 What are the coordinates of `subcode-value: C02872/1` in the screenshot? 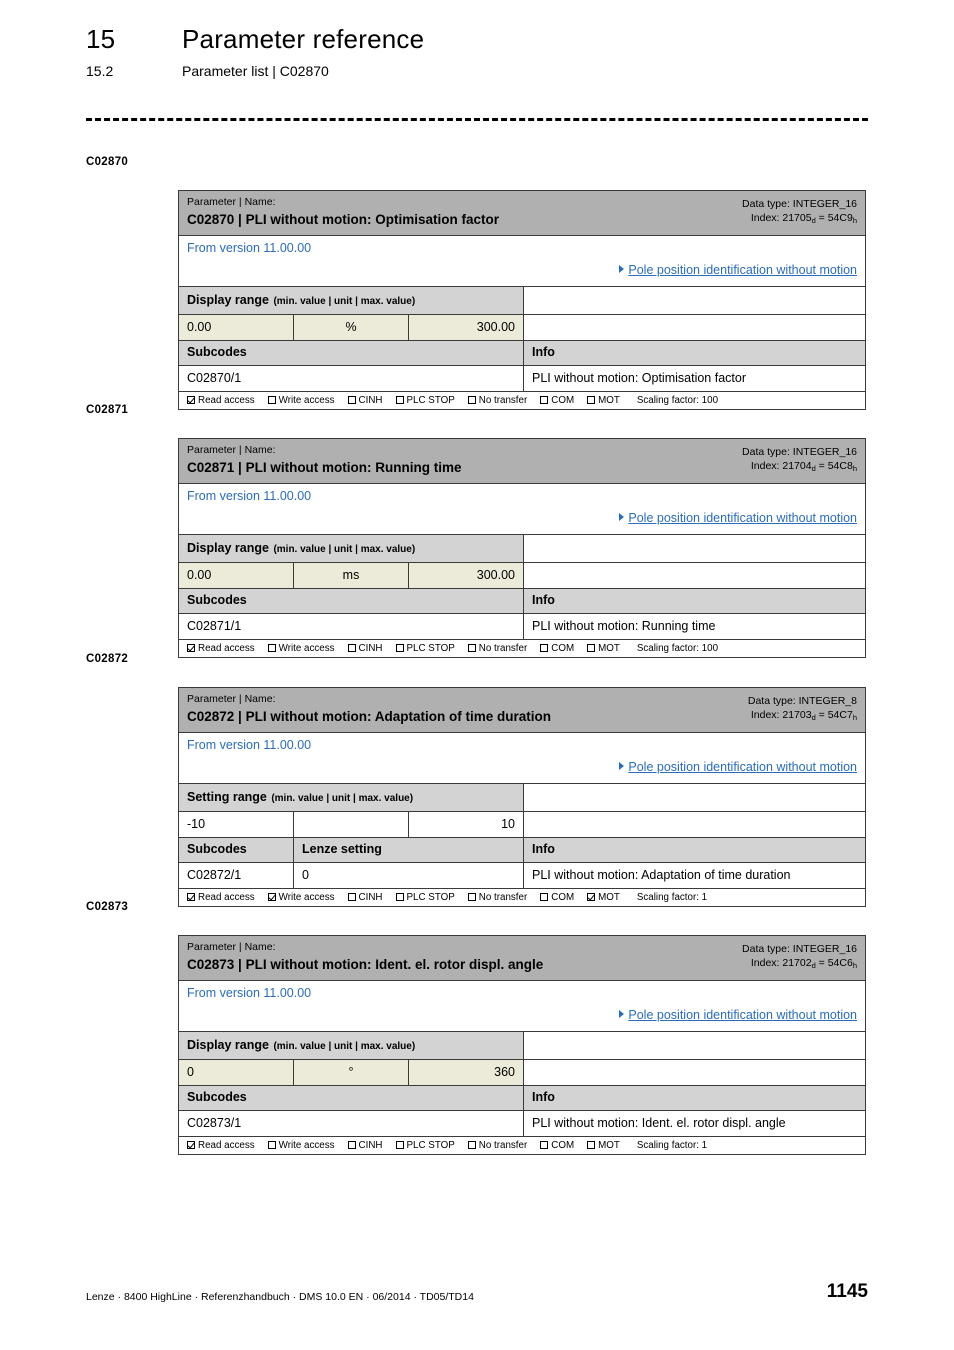 It's located at (236, 875).